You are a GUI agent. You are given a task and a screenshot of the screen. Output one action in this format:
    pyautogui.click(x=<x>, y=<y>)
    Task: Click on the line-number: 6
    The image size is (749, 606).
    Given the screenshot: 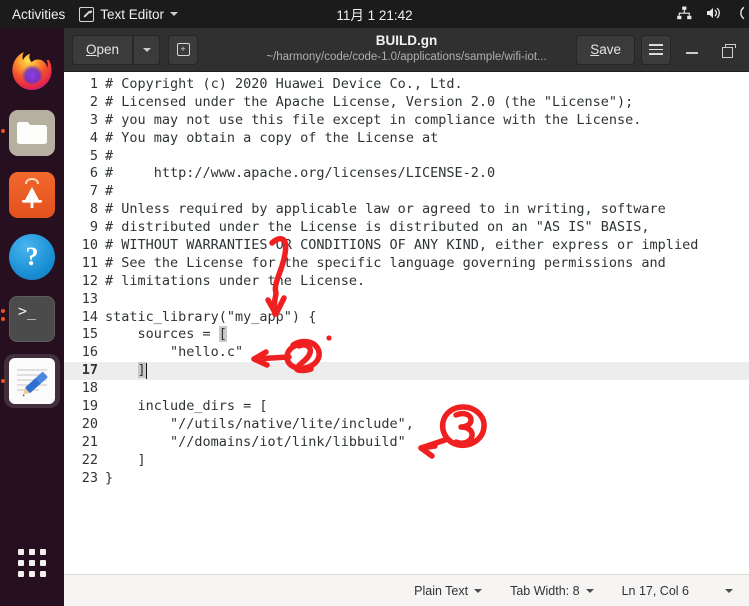 What is the action you would take?
    pyautogui.click(x=93, y=173)
    